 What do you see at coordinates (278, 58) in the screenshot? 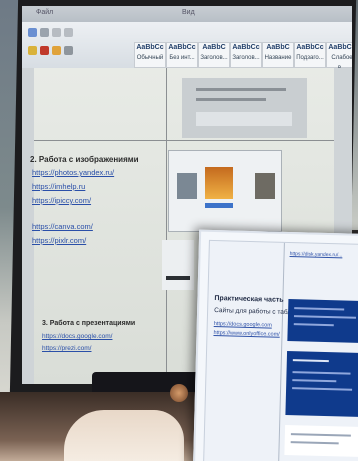
I see `style-label: Название` at bounding box center [278, 58].